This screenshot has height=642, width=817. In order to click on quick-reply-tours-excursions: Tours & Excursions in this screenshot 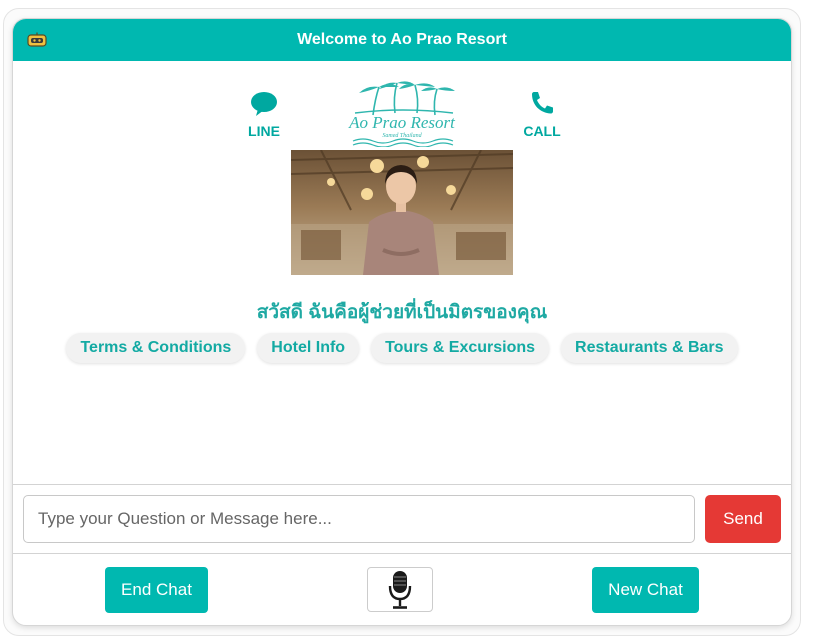, I will do `click(460, 348)`.